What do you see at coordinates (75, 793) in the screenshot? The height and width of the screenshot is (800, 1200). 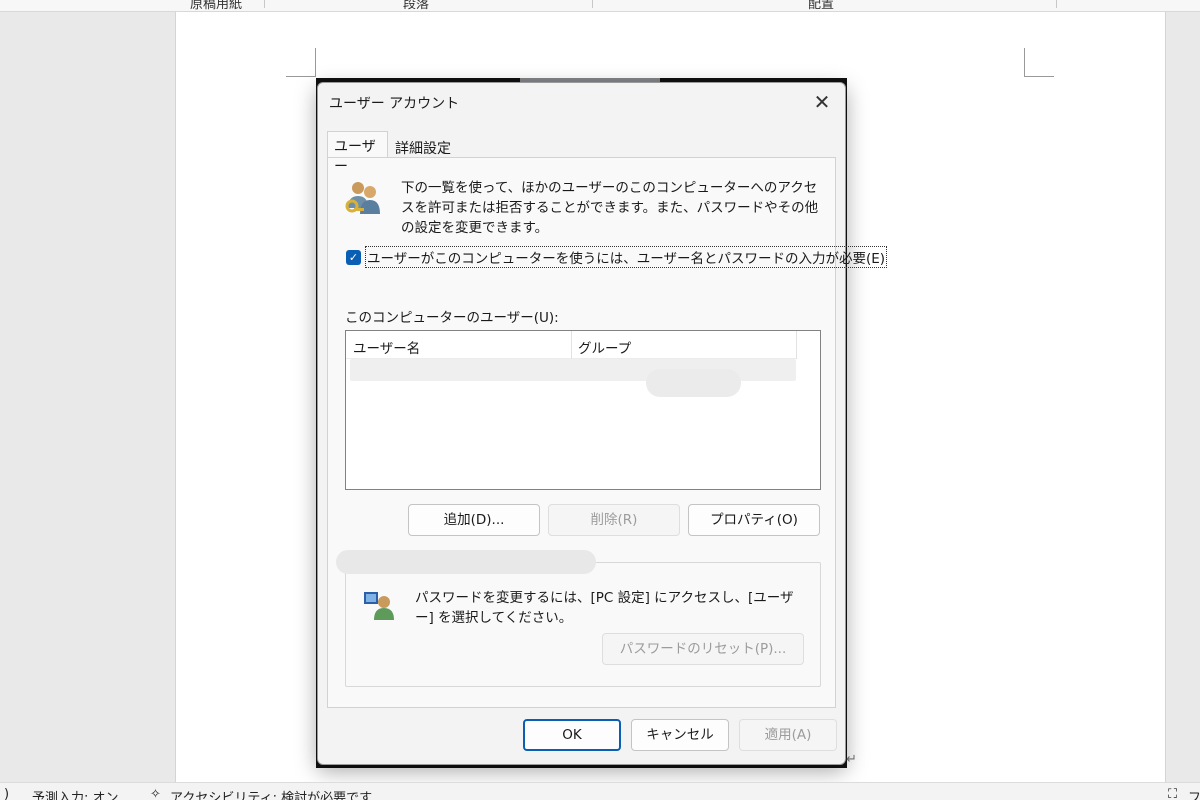 I see `predictive-input-status: 予測入力: オン` at bounding box center [75, 793].